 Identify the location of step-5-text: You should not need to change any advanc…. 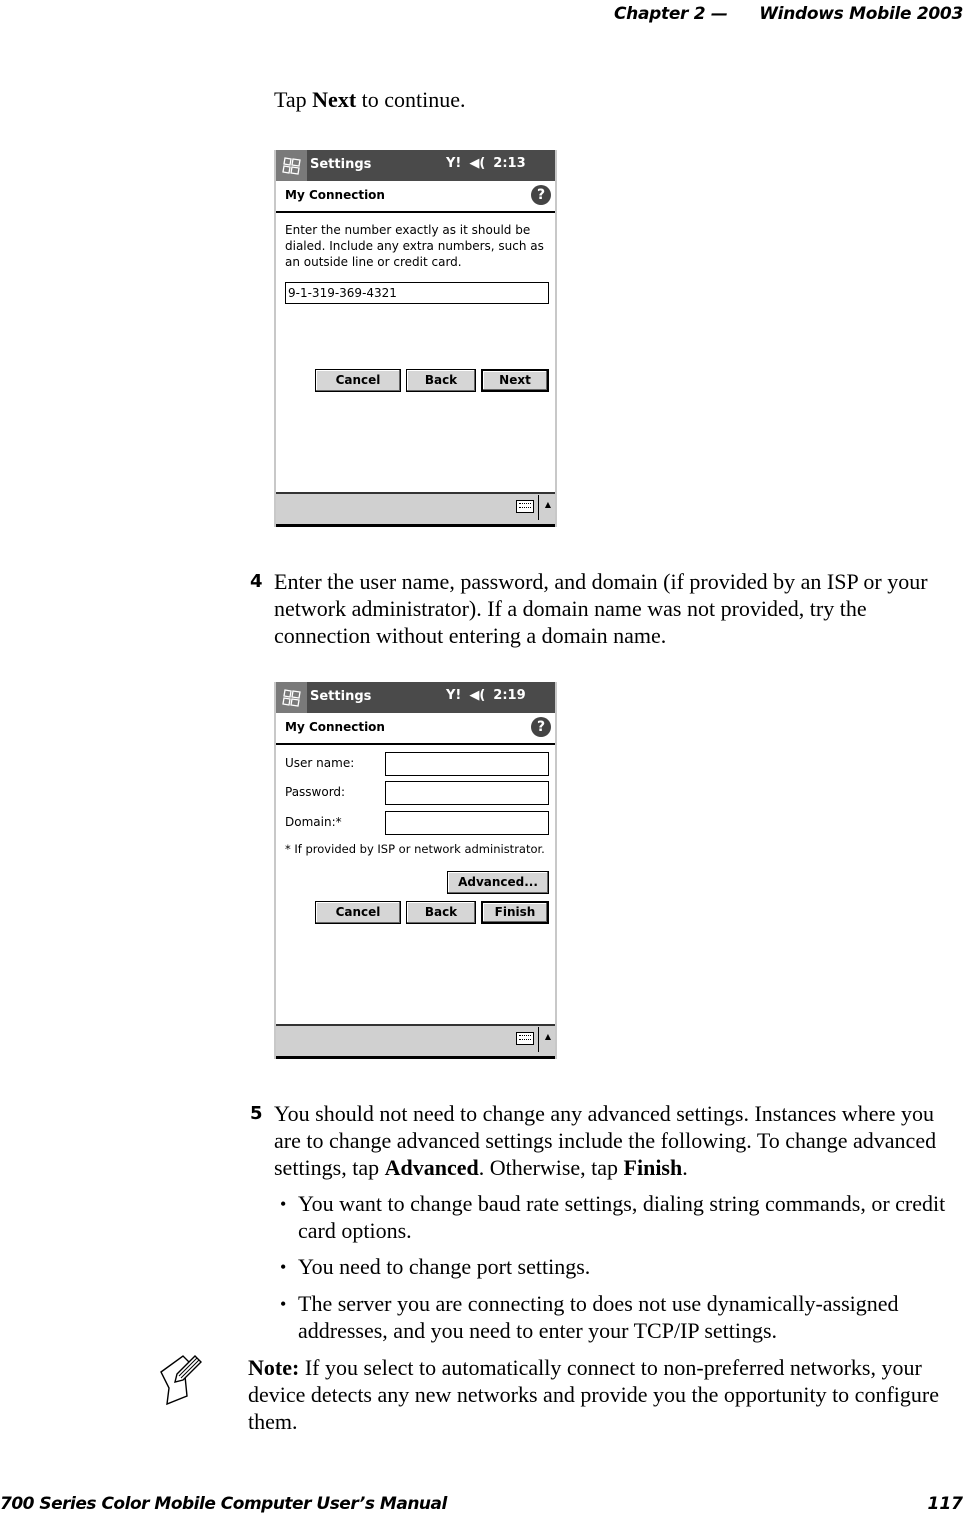
(605, 1140).